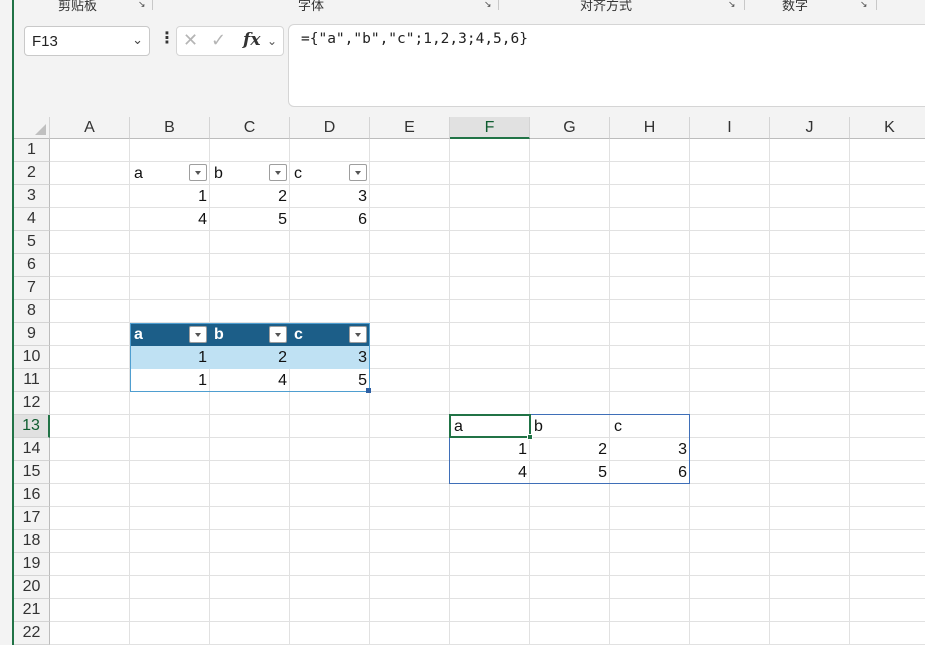 The width and height of the screenshot is (925, 645). I want to click on row-header: 8, so click(32, 311).